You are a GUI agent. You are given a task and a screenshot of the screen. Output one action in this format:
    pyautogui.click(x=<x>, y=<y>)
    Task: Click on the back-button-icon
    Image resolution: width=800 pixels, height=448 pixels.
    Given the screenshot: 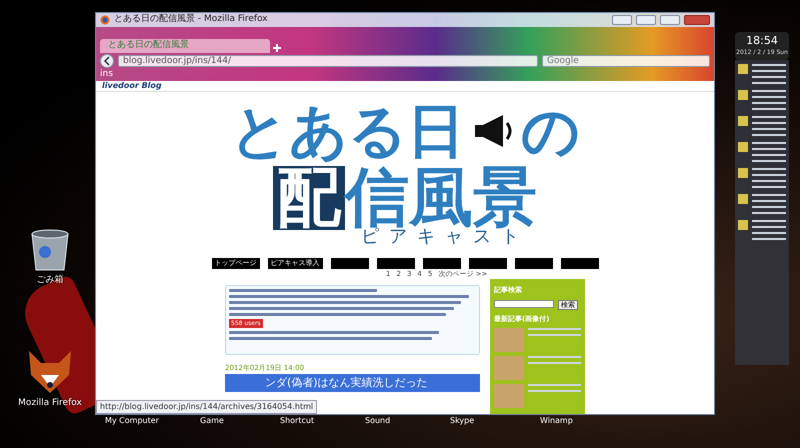 What is the action you would take?
    pyautogui.click(x=107, y=61)
    